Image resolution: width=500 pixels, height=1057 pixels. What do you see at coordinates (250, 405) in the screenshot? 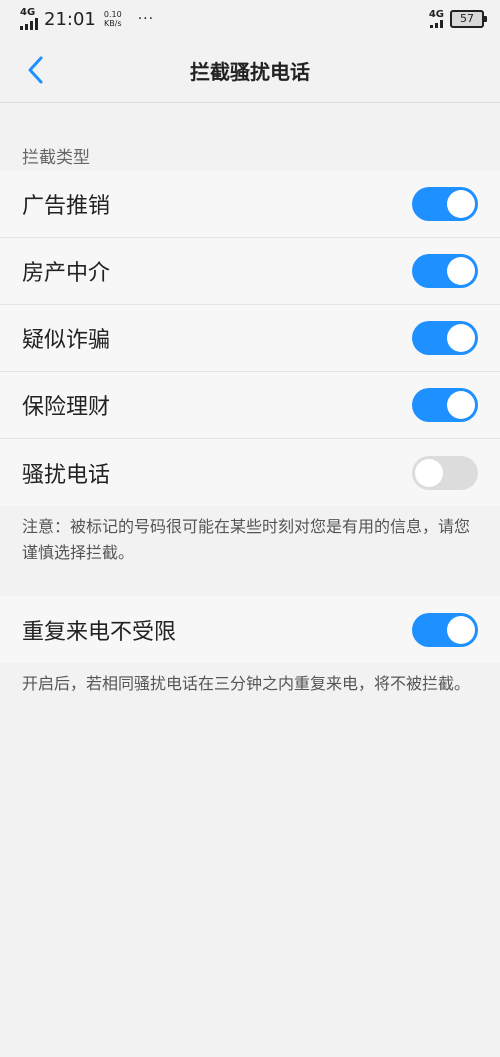
I see `list-item-insurance: 保险理财` at bounding box center [250, 405].